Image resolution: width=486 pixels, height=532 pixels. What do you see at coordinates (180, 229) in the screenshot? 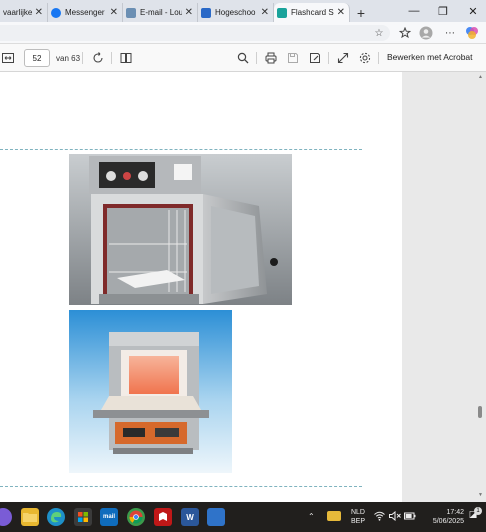
I see `laboratory-oven-photo` at bounding box center [180, 229].